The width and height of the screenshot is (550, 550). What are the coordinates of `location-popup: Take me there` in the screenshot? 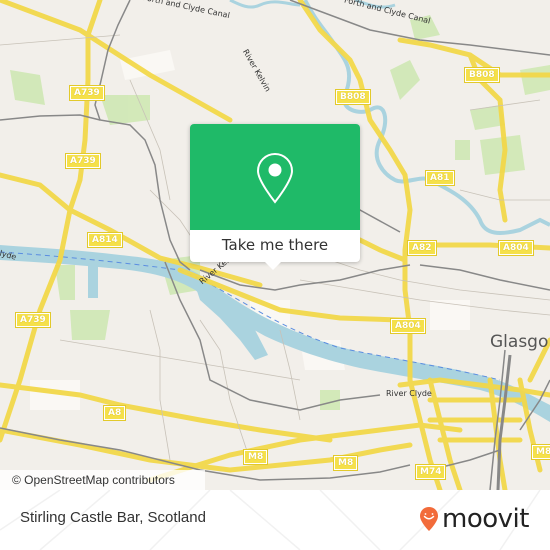 It's located at (275, 197).